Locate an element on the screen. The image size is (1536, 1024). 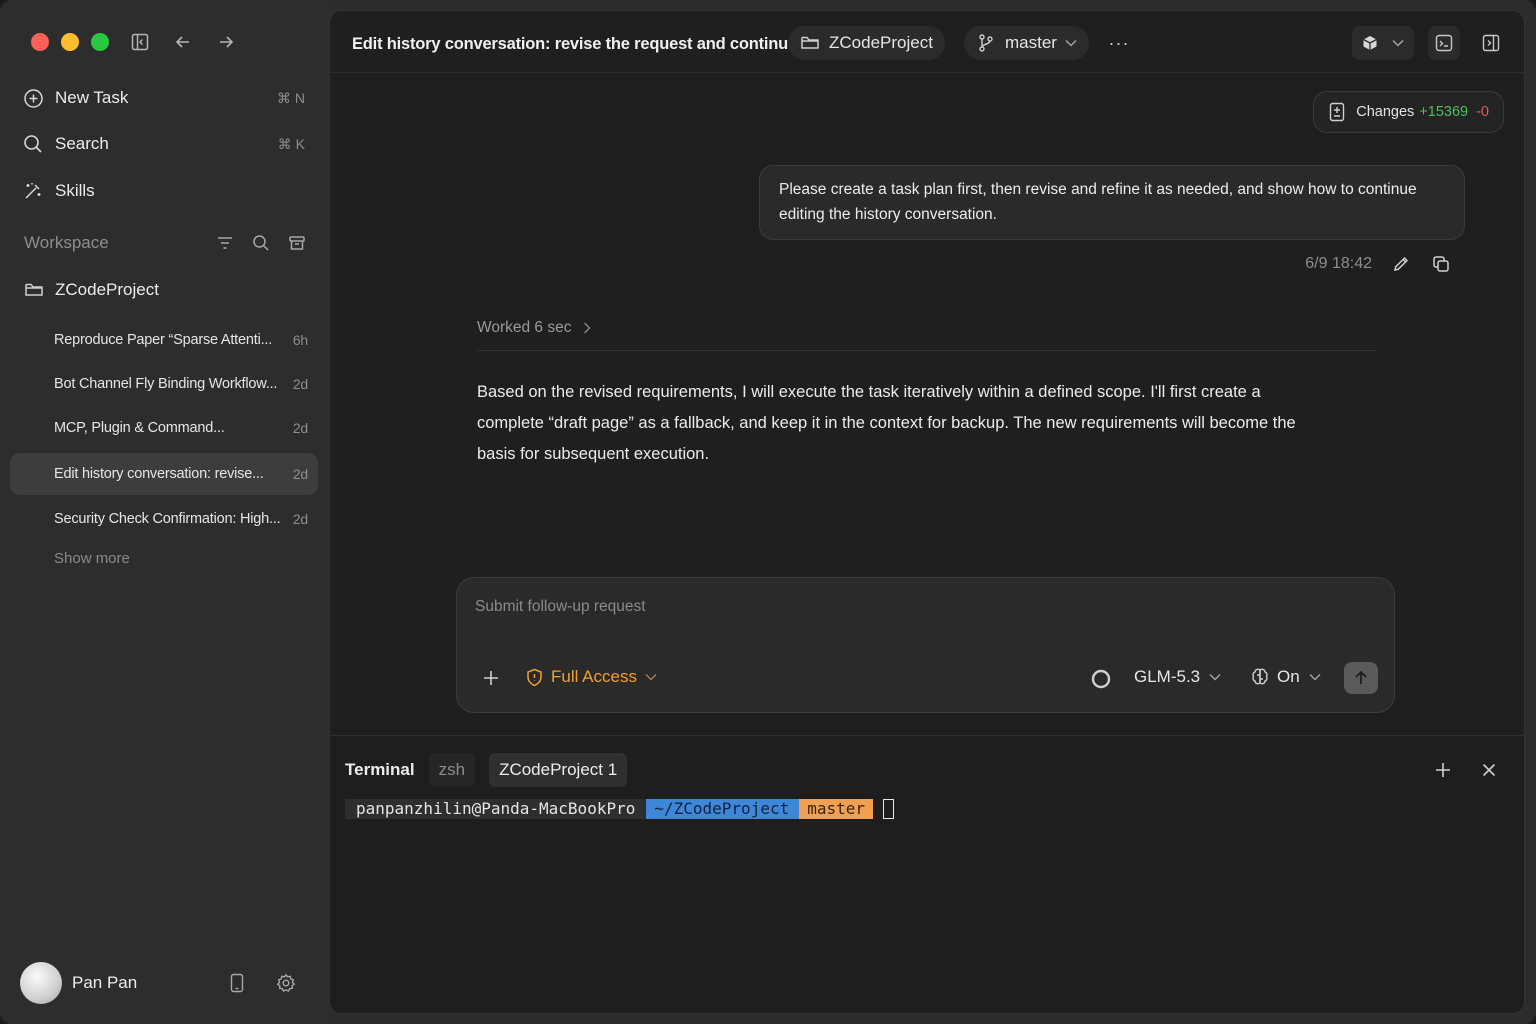
thinking-toggle: On is located at coordinates (1285, 677).